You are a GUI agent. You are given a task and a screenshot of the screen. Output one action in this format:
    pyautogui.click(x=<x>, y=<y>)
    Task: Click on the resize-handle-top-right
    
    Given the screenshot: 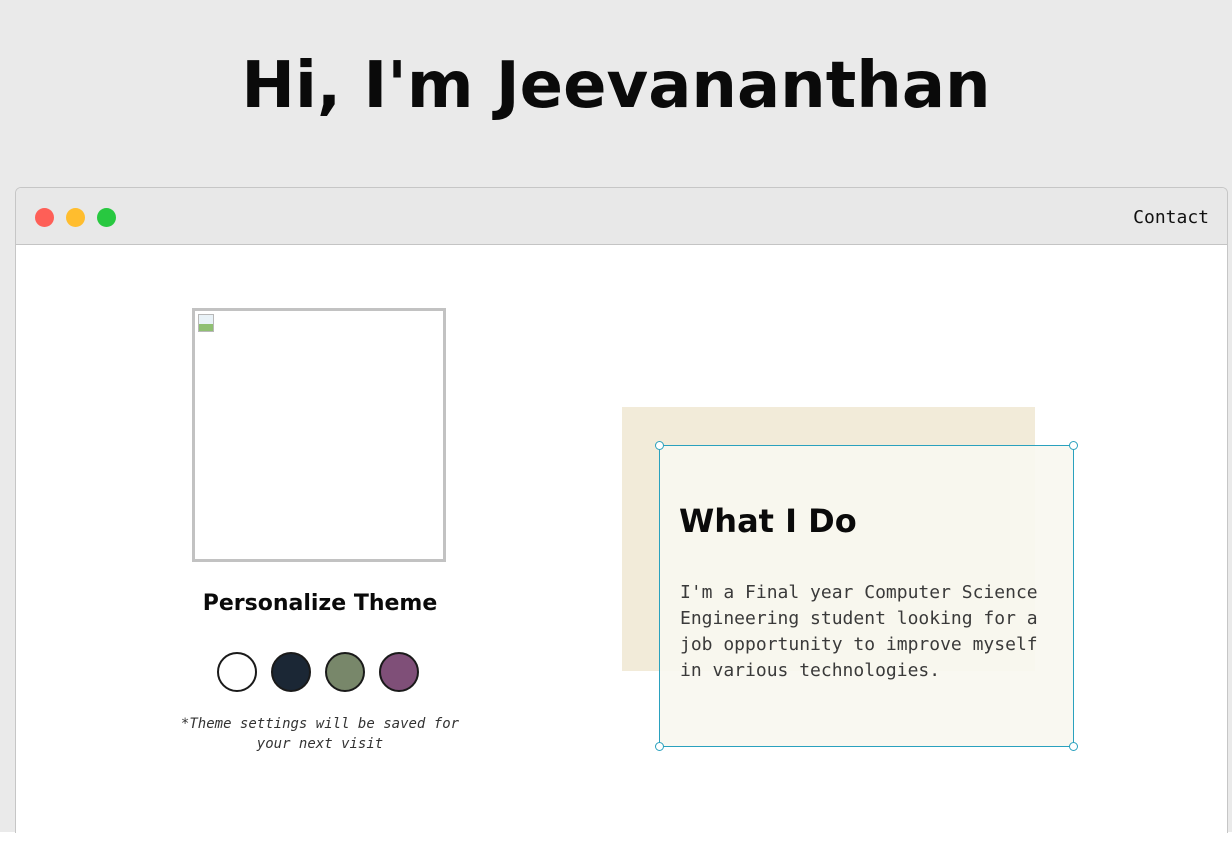 What is the action you would take?
    pyautogui.click(x=1073, y=445)
    